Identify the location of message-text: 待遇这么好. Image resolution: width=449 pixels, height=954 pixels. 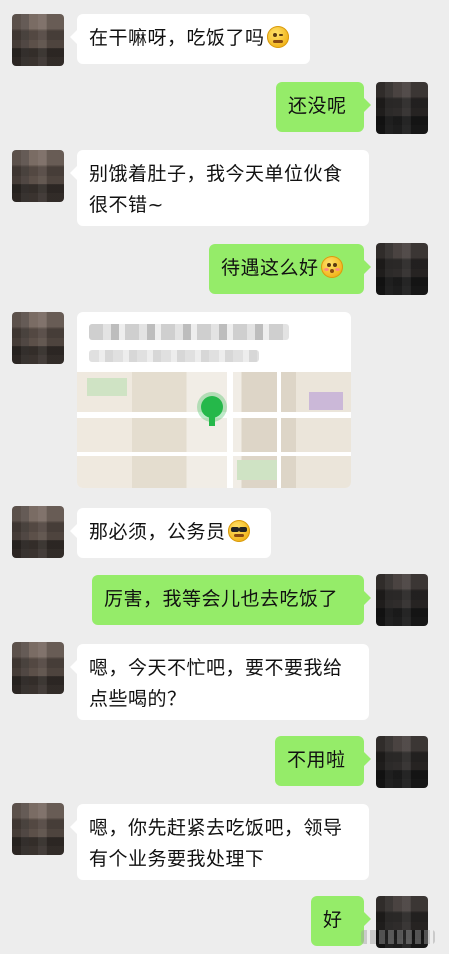
(270, 268).